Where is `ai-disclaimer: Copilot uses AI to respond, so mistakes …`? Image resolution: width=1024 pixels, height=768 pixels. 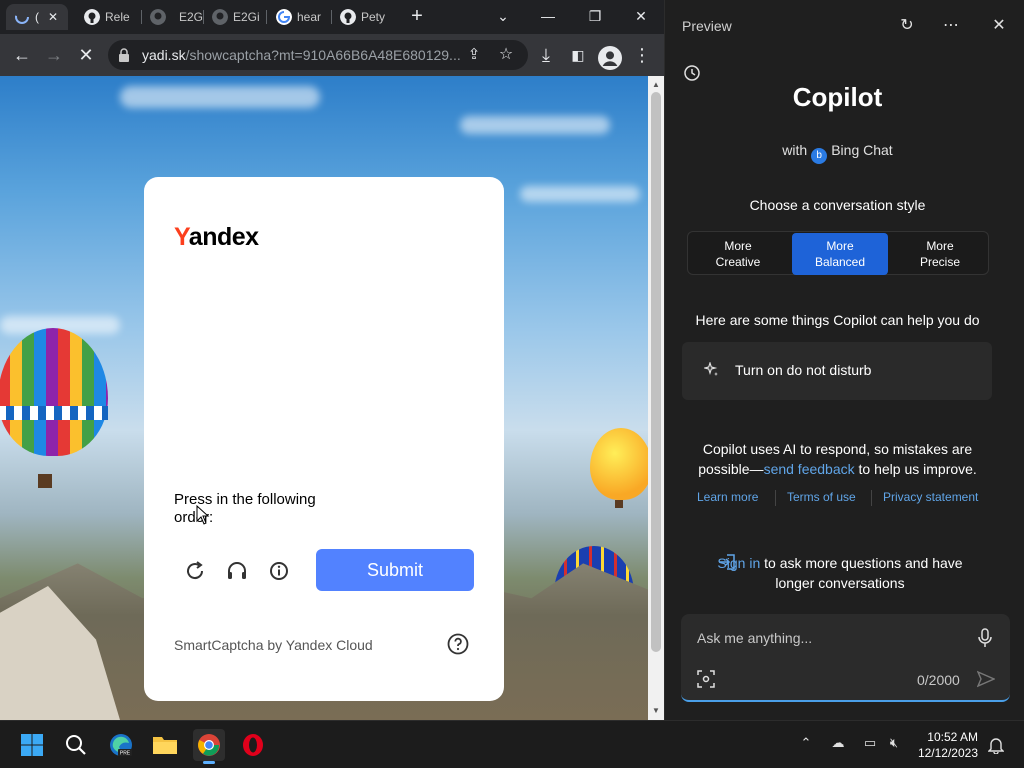
ai-disclaimer: Copilot uses AI to respond, so mistakes … is located at coordinates (837, 459).